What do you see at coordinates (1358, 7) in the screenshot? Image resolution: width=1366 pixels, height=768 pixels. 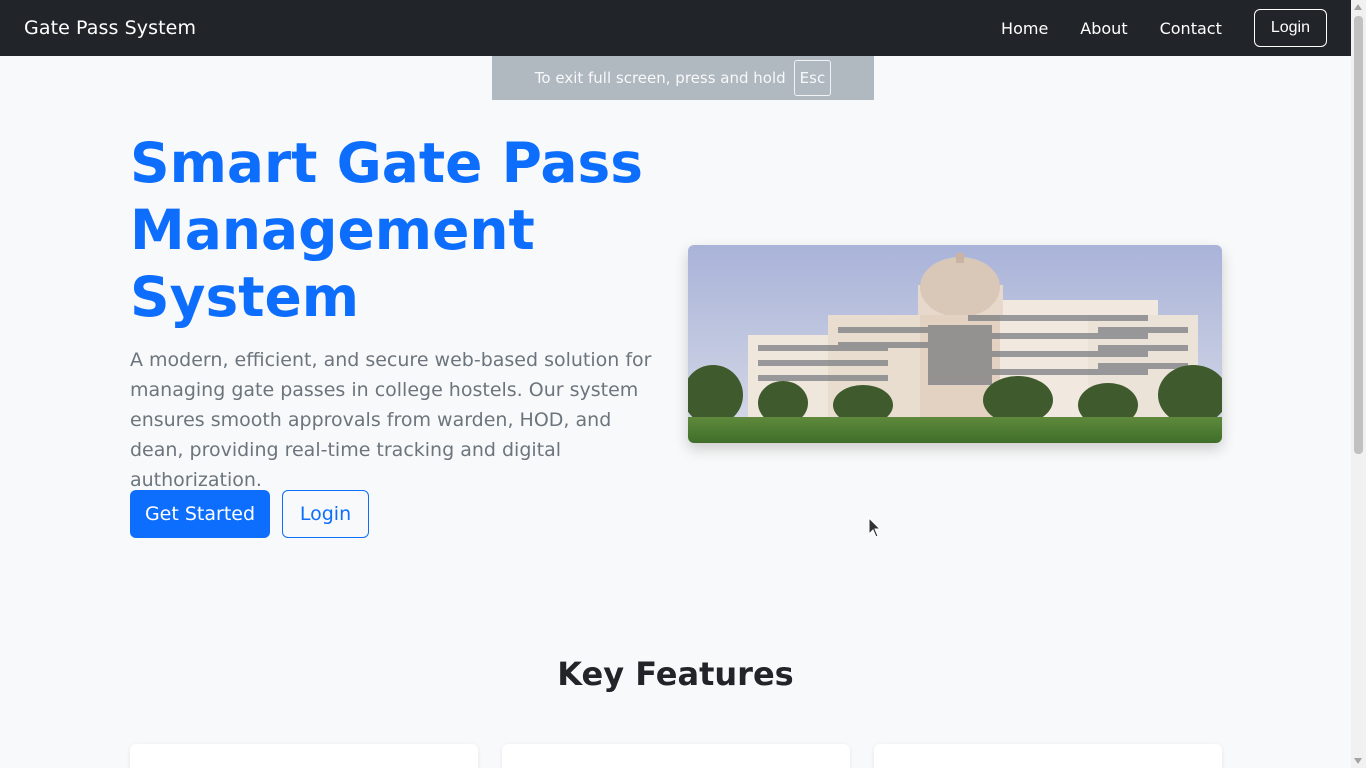 I see `scroll-up-icon` at bounding box center [1358, 7].